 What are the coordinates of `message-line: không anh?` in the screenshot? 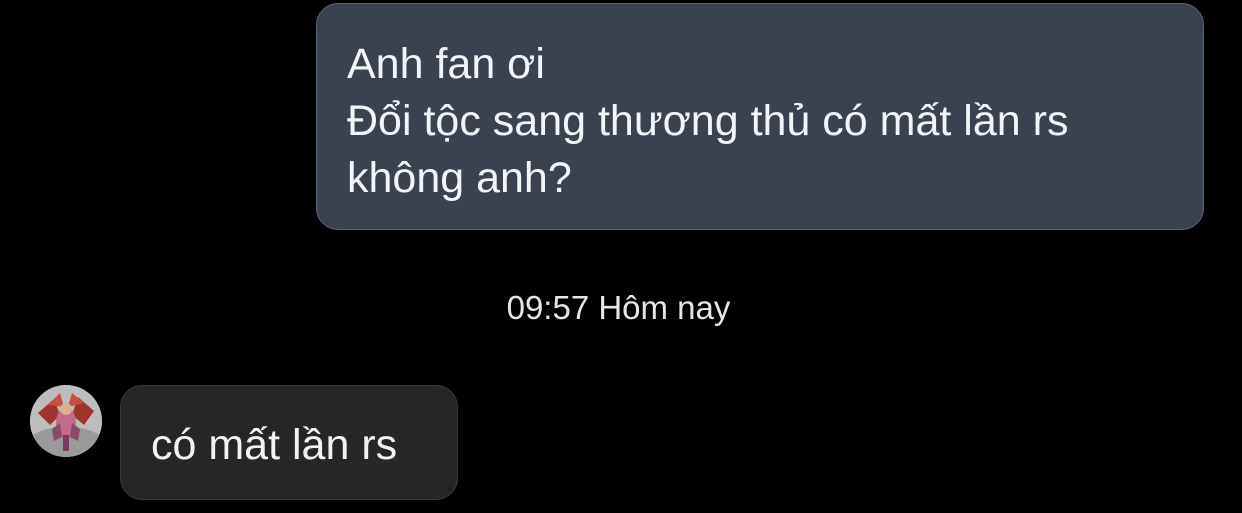 It's located at (459, 178).